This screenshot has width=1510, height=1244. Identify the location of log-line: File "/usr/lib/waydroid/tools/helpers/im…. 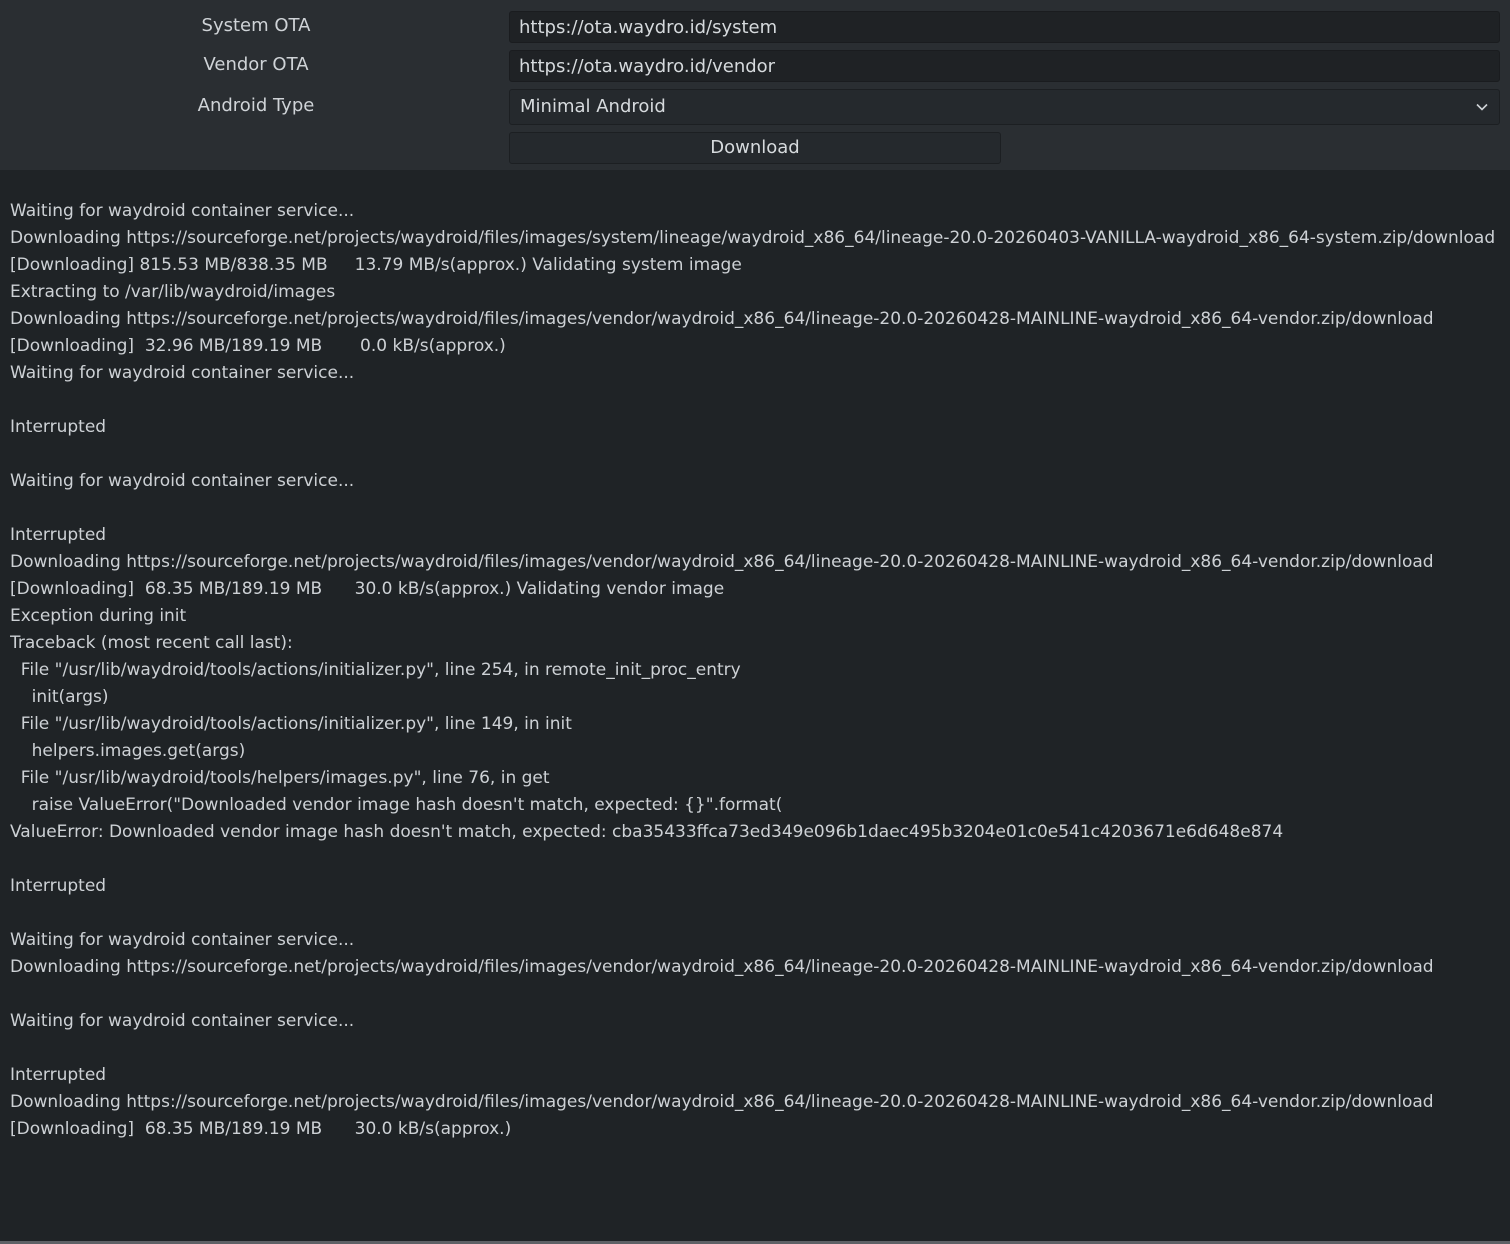
(280, 778).